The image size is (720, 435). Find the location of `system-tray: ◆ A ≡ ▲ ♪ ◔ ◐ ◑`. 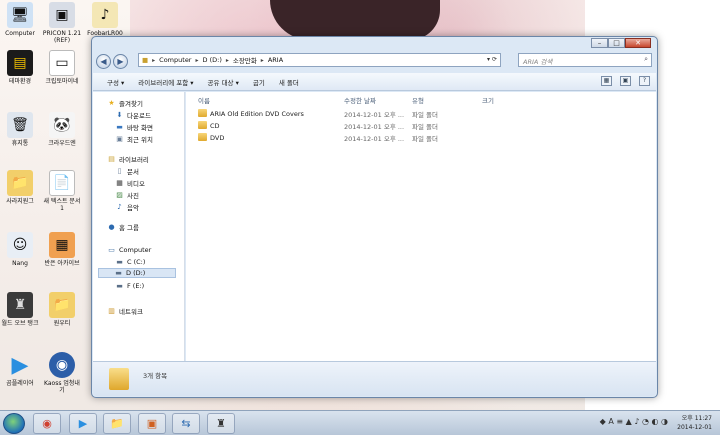

system-tray: ◆ A ≡ ▲ ♪ ◔ ◐ ◑ is located at coordinates (634, 421).